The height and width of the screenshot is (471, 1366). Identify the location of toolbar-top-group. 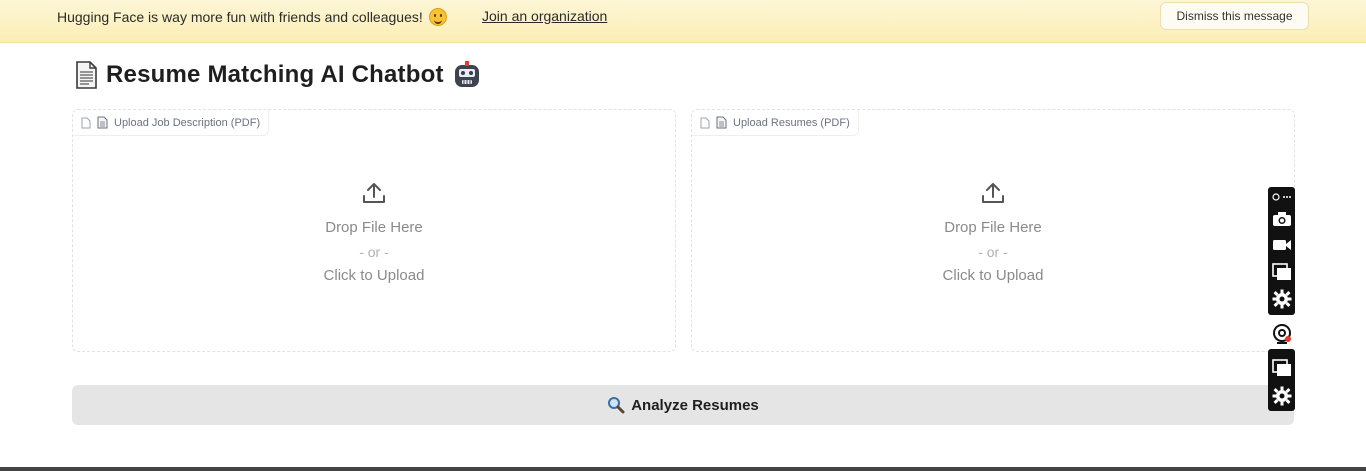
(1281, 251).